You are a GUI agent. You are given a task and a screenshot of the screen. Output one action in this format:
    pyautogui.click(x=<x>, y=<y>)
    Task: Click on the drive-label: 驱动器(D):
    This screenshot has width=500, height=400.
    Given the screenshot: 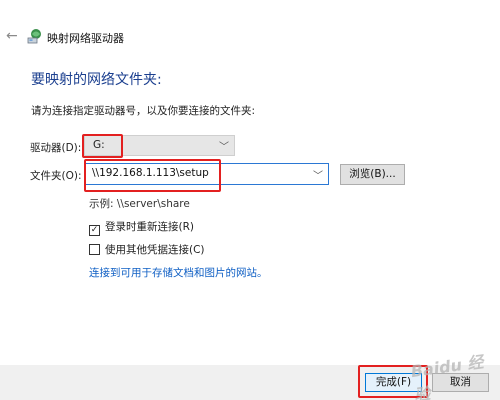 What is the action you would take?
    pyautogui.click(x=56, y=148)
    